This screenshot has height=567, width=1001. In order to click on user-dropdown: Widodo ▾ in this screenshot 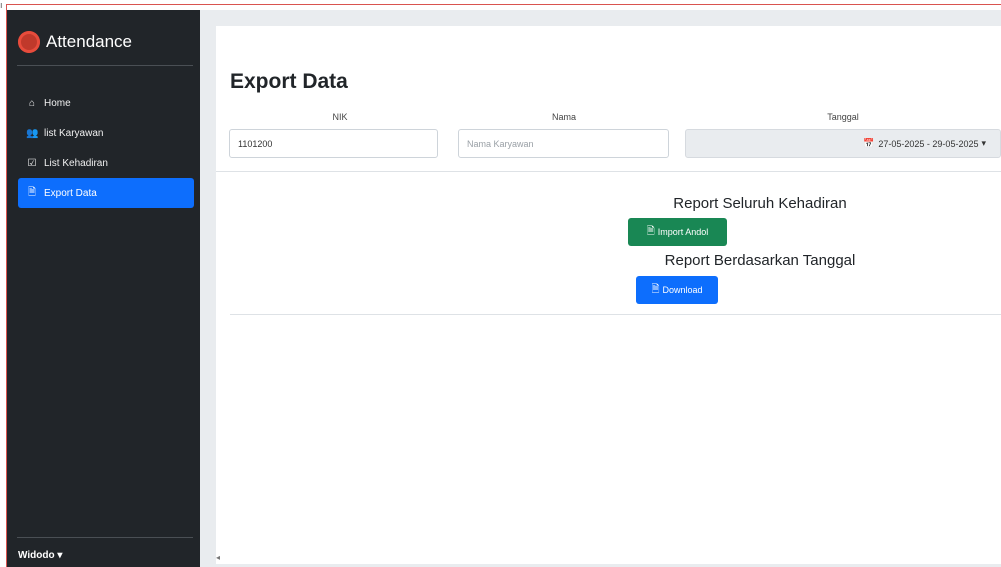, I will do `click(40, 555)`.